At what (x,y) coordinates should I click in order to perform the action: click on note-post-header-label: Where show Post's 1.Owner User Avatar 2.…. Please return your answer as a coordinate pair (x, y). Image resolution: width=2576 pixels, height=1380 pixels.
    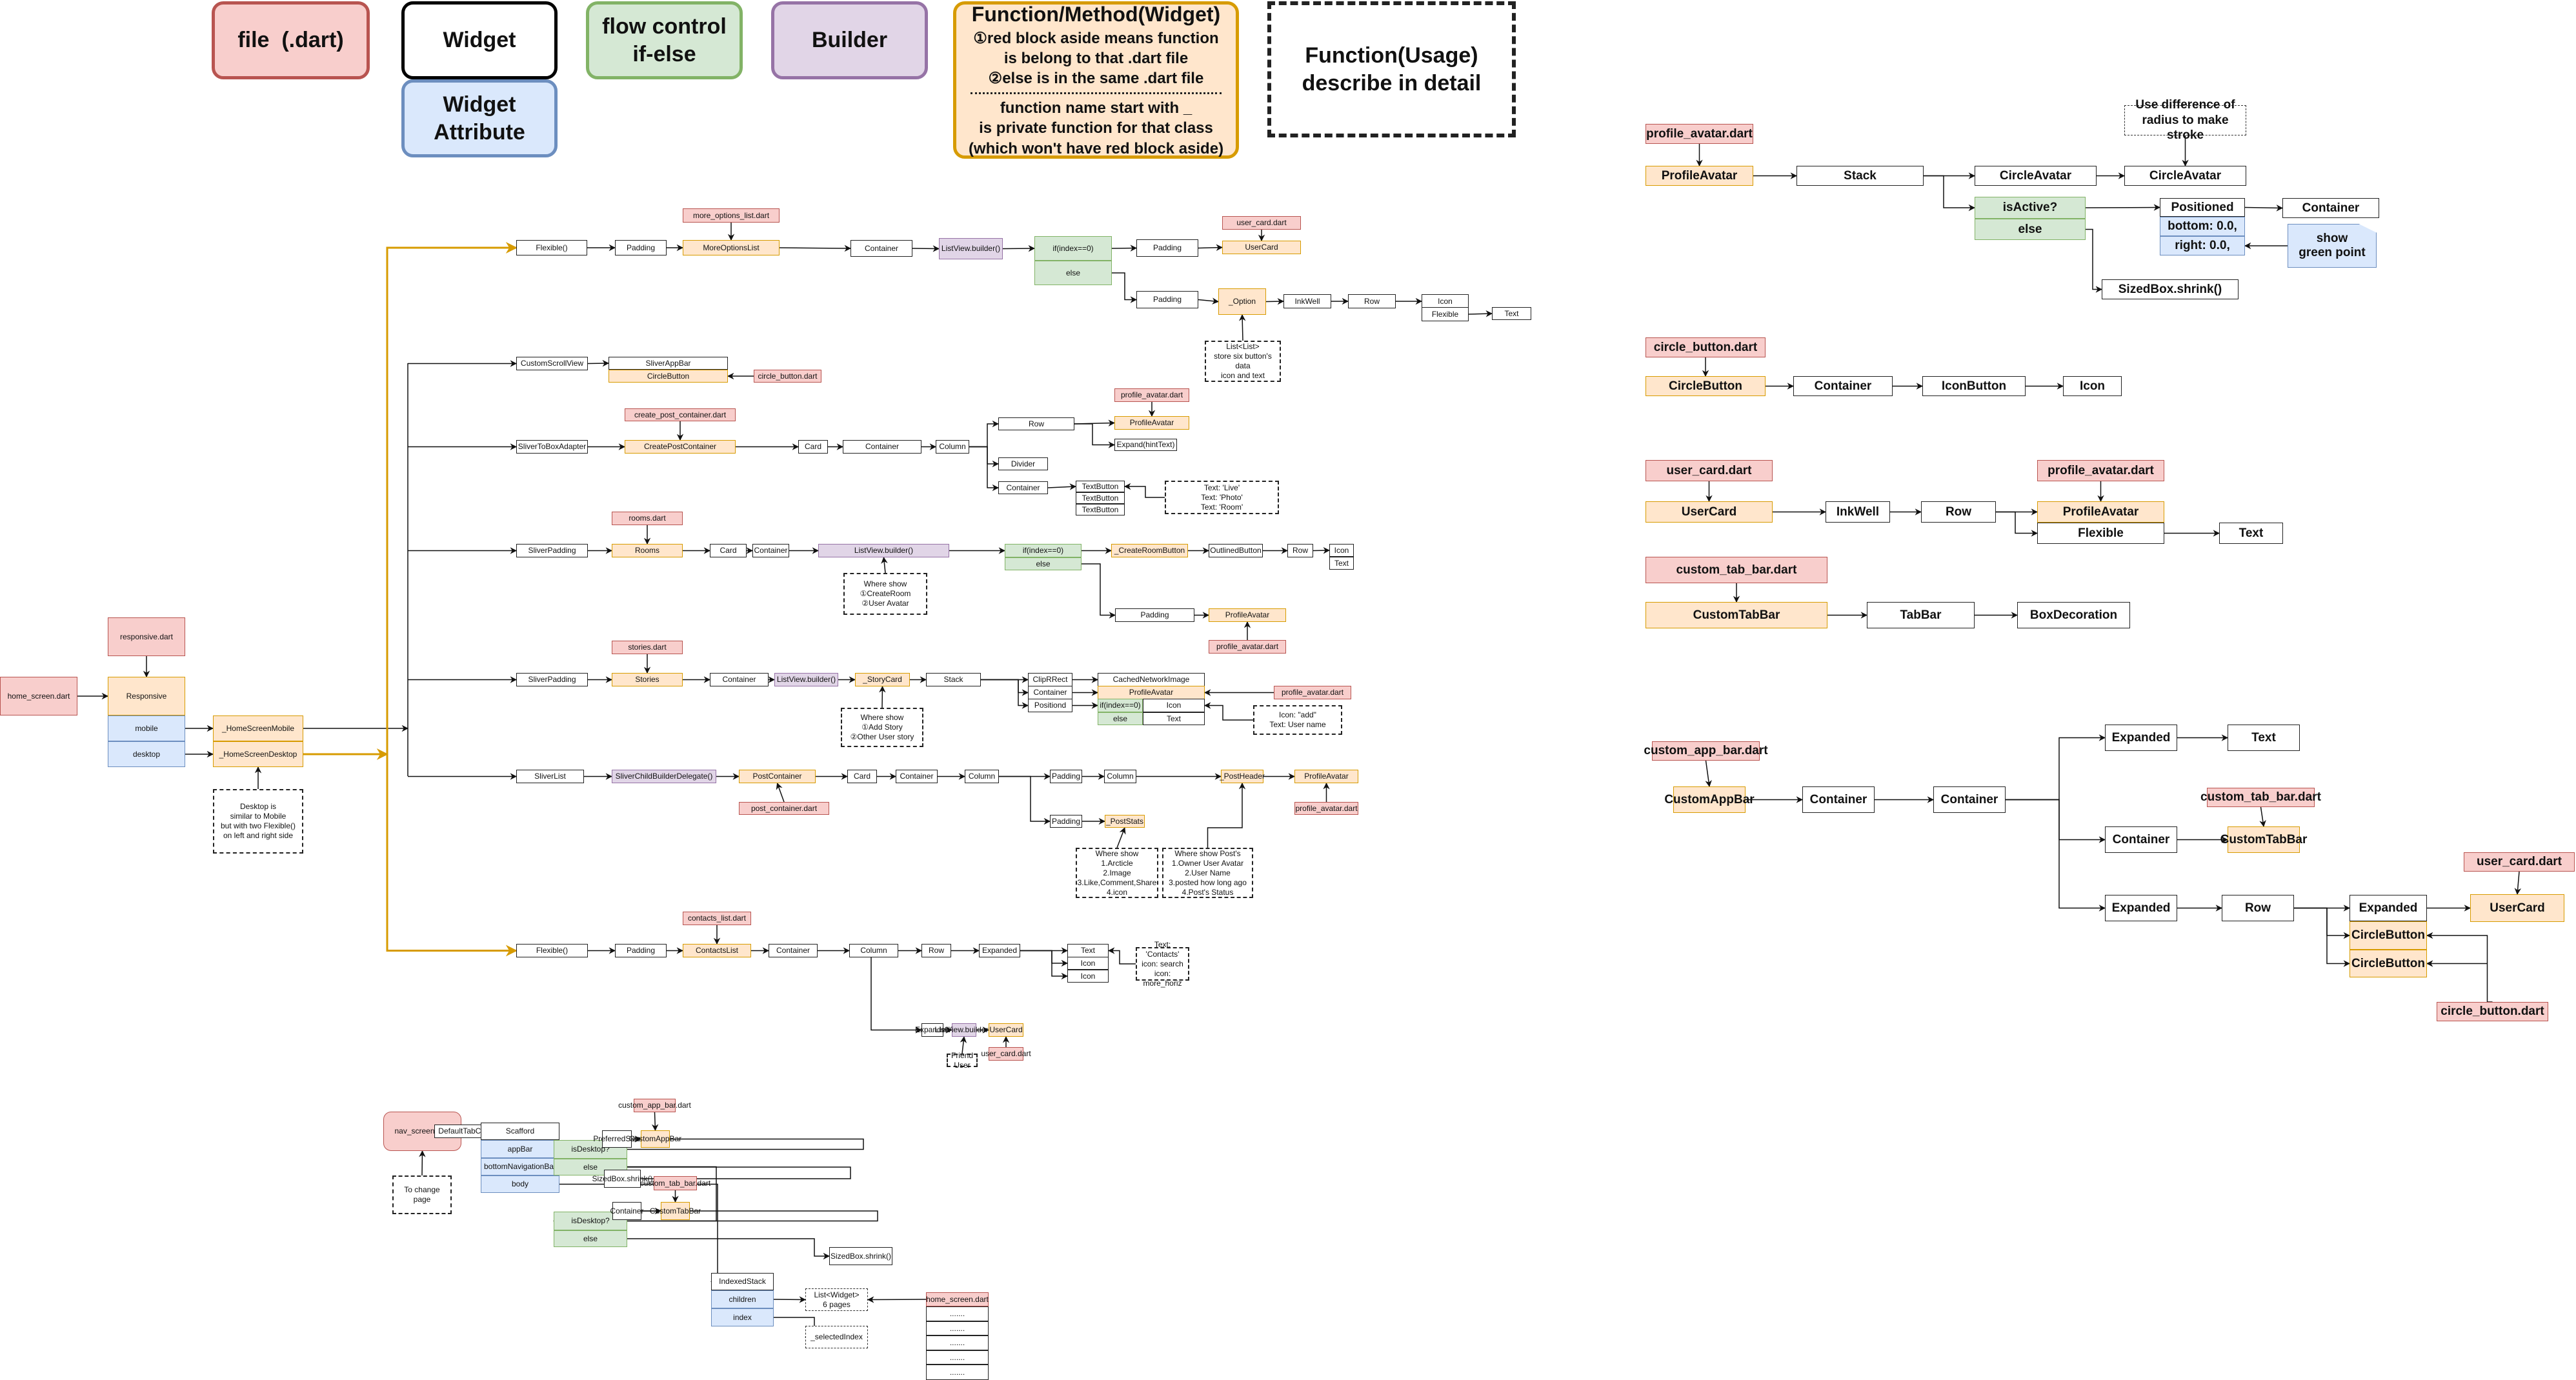
    Looking at the image, I should click on (1208, 872).